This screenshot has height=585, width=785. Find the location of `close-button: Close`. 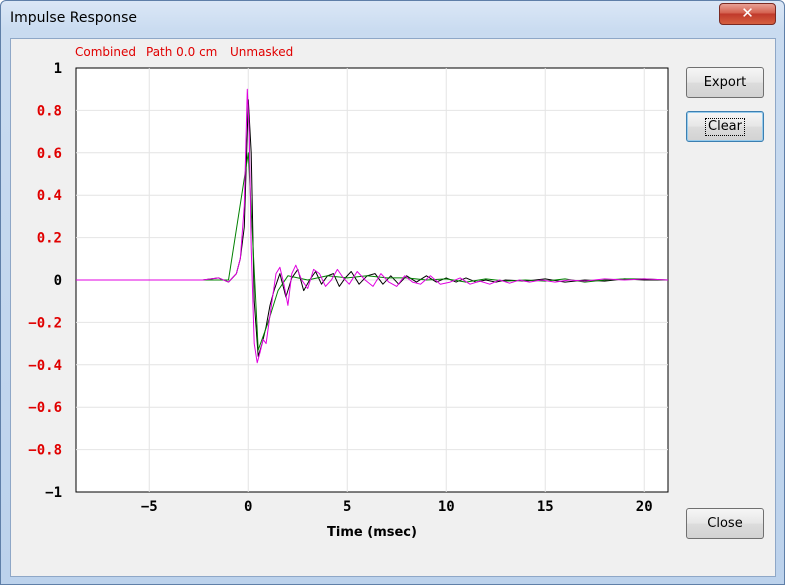

close-button: Close is located at coordinates (725, 523).